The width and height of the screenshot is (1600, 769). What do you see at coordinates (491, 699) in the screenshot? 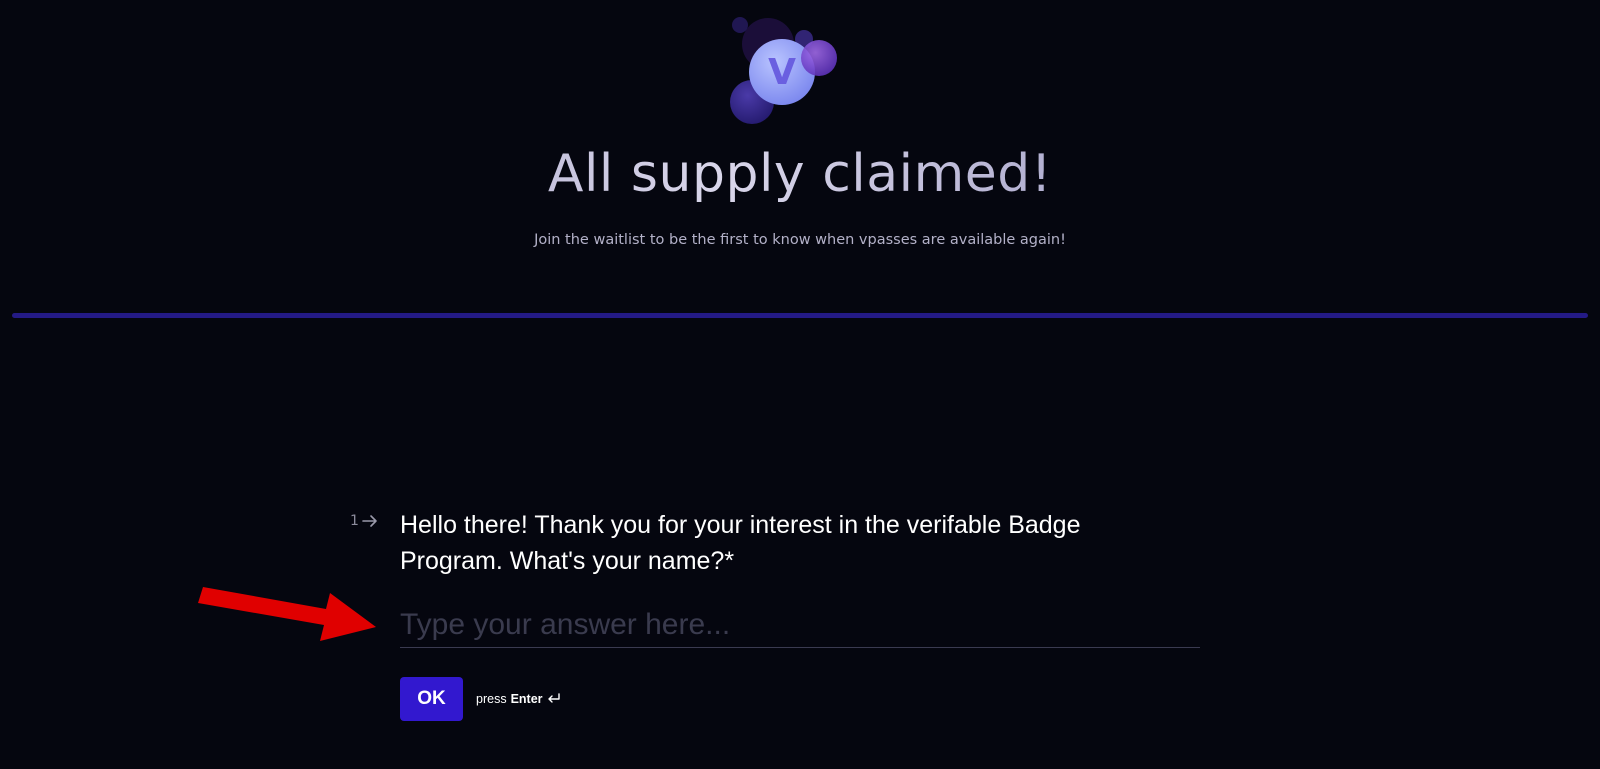
I see `enter-hint-prefix: press` at bounding box center [491, 699].